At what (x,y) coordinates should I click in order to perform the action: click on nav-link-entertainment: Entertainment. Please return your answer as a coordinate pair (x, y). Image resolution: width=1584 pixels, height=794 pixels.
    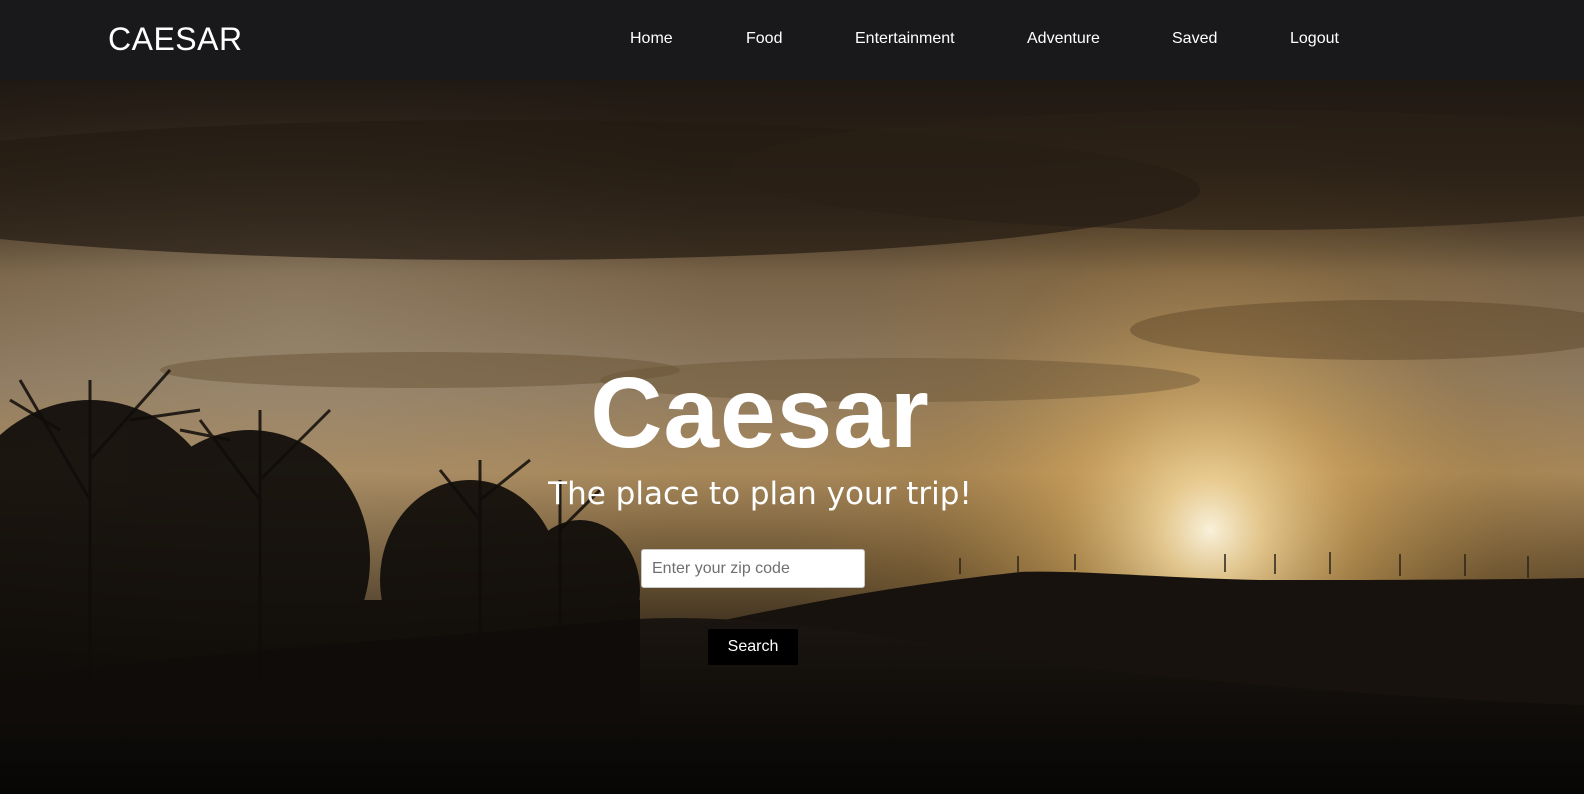
    Looking at the image, I should click on (905, 39).